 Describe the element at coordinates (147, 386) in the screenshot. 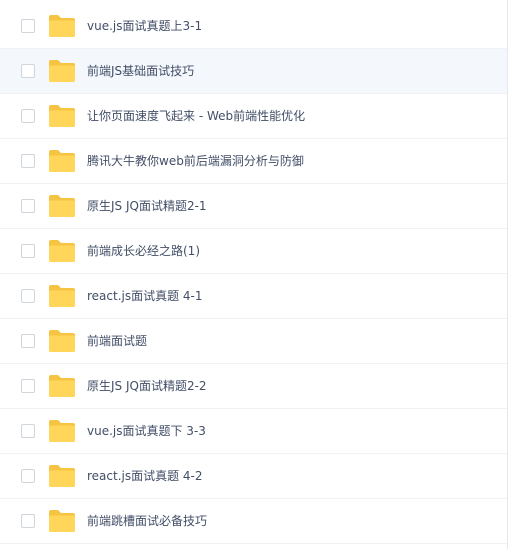

I see `file-name: 原生JS JQ面试精题2-2` at that location.